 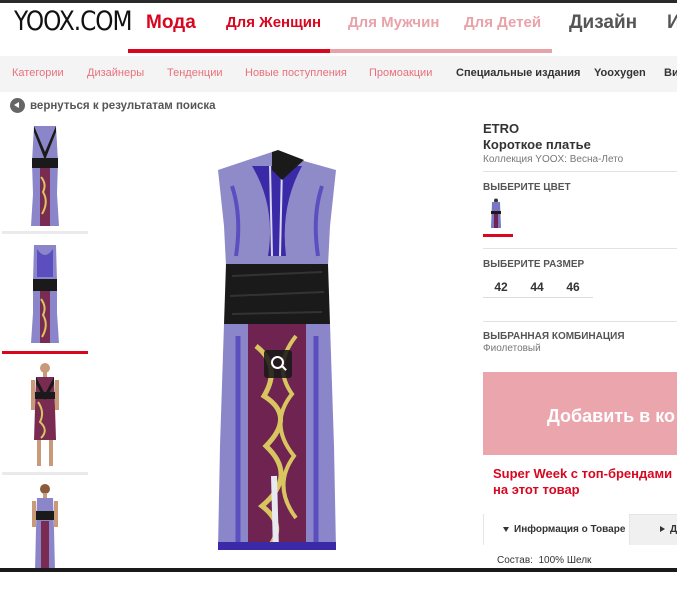 What do you see at coordinates (496, 214) in the screenshot?
I see `color-swatch-violet` at bounding box center [496, 214].